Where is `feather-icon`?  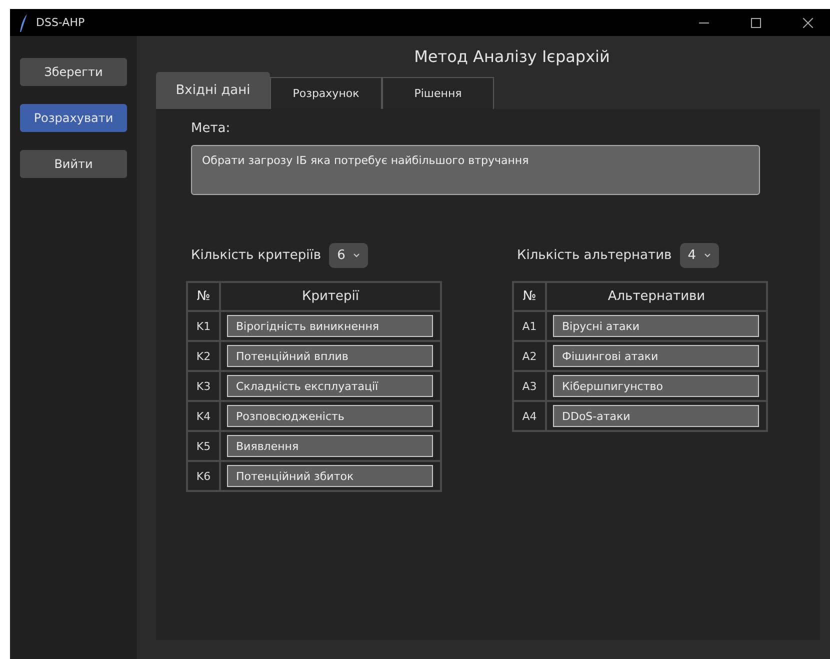
feather-icon is located at coordinates (24, 23).